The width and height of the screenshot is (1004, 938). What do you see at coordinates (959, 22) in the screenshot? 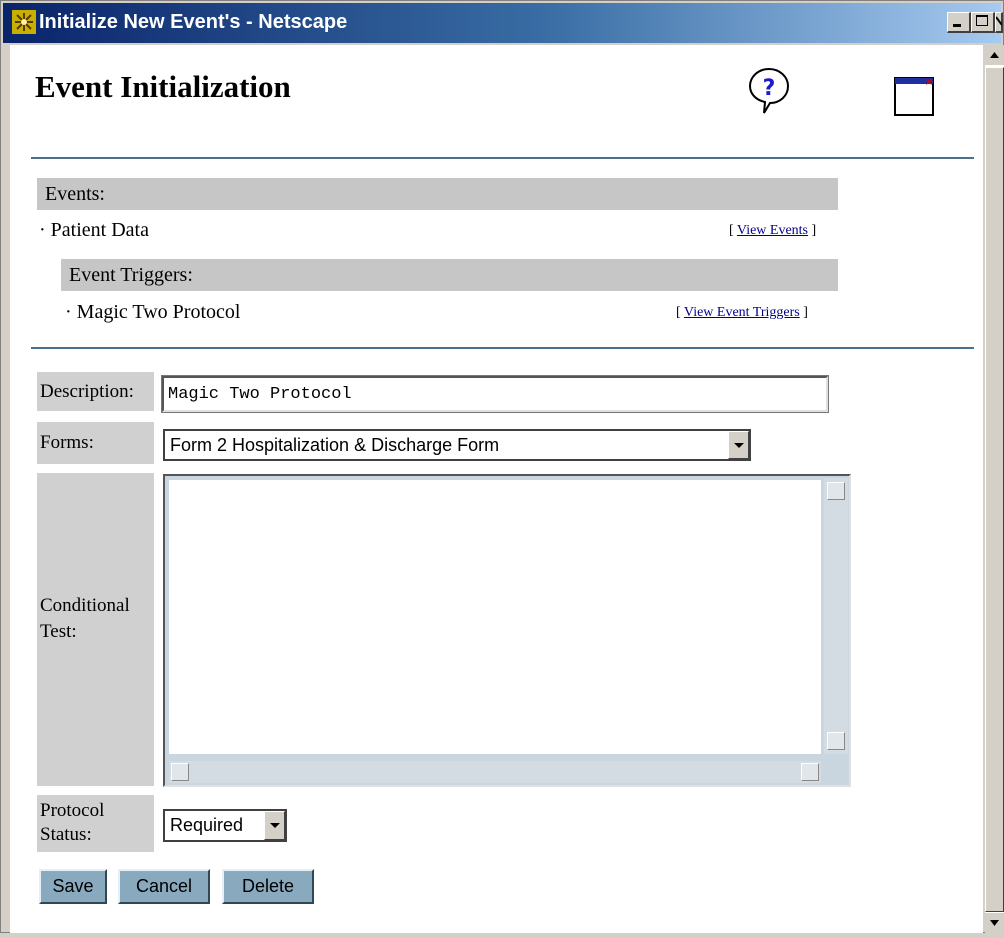
I see `minimize-button` at bounding box center [959, 22].